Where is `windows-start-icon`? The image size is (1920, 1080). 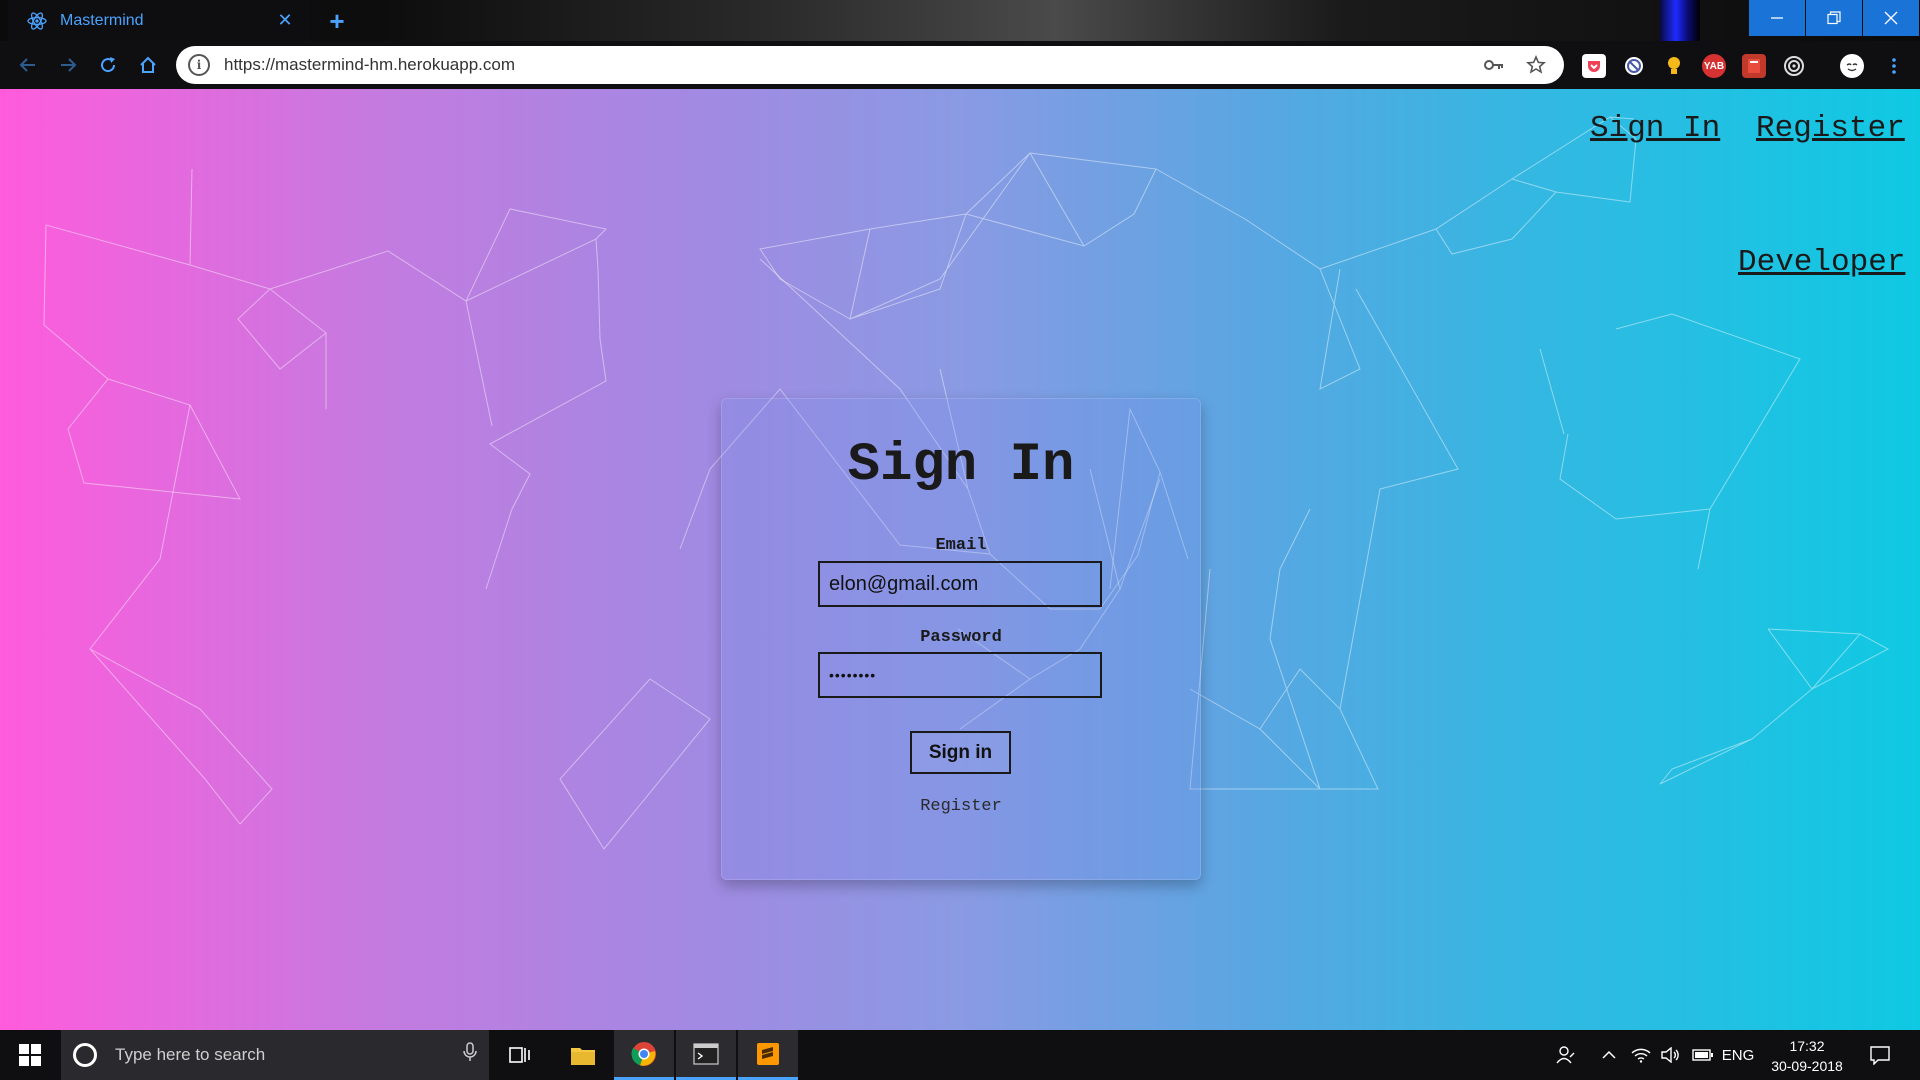
windows-start-icon is located at coordinates (30, 1055).